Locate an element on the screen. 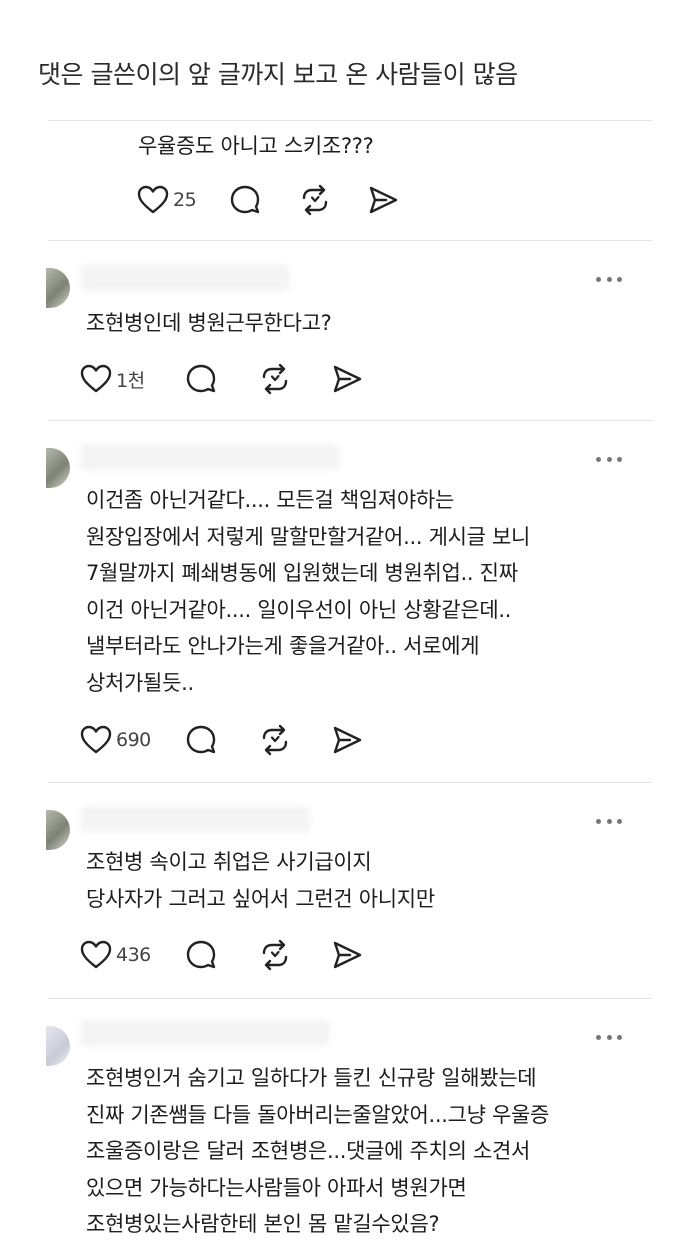 The image size is (700, 1244). post-4-line: 있으면 가능하다는사람들아 아파서 병원가면 is located at coordinates (276, 1187).